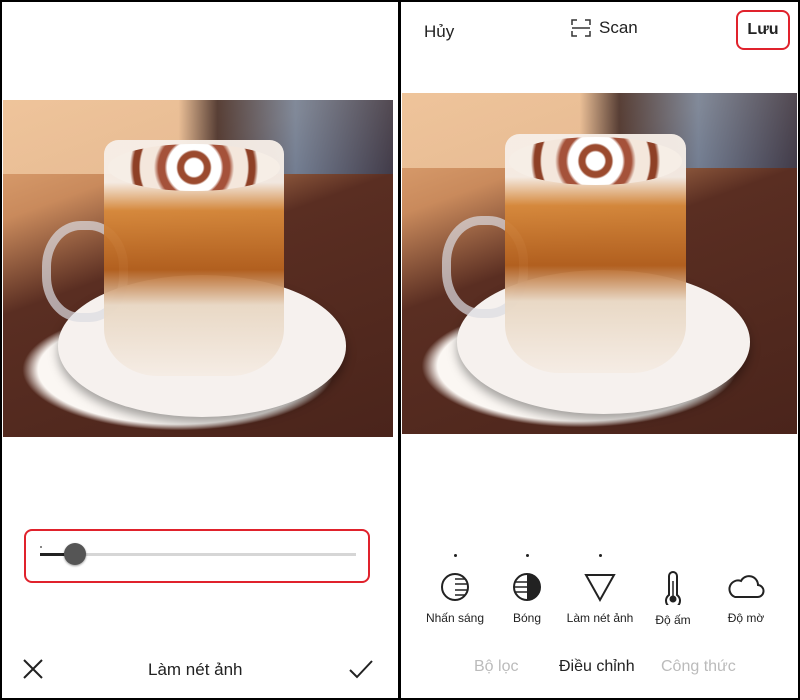  I want to click on tab-adjust: Điều chỉnh, so click(597, 667).